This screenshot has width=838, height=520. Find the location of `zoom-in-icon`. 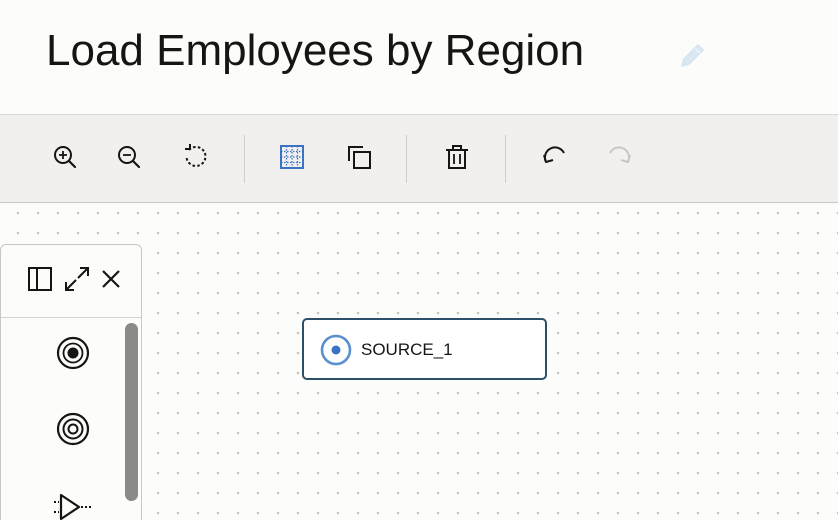

zoom-in-icon is located at coordinates (65, 159).